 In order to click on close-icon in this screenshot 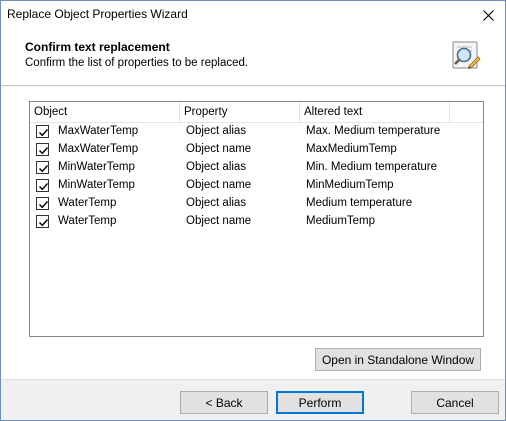, I will do `click(488, 15)`.